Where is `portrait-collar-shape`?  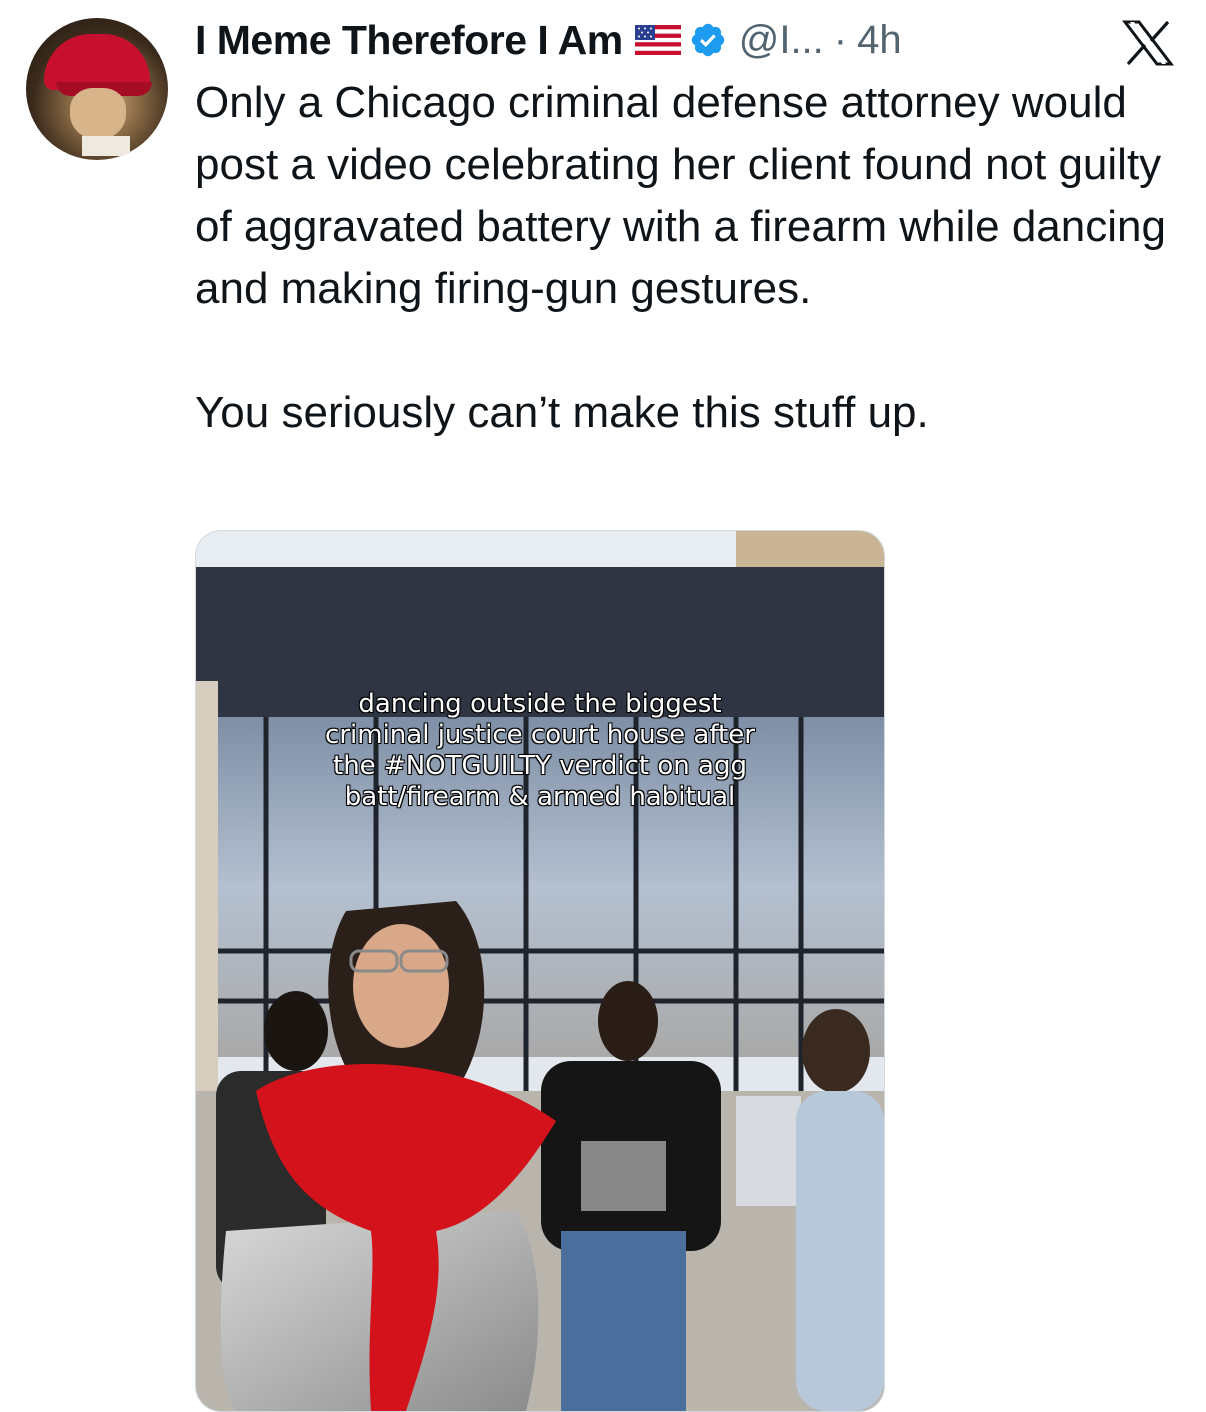 portrait-collar-shape is located at coordinates (106, 146).